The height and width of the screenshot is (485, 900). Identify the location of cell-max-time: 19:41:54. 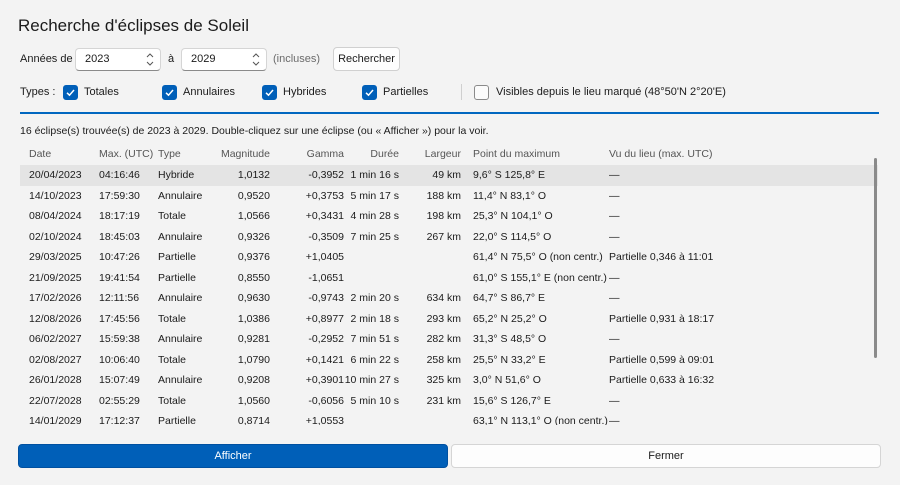
(119, 277).